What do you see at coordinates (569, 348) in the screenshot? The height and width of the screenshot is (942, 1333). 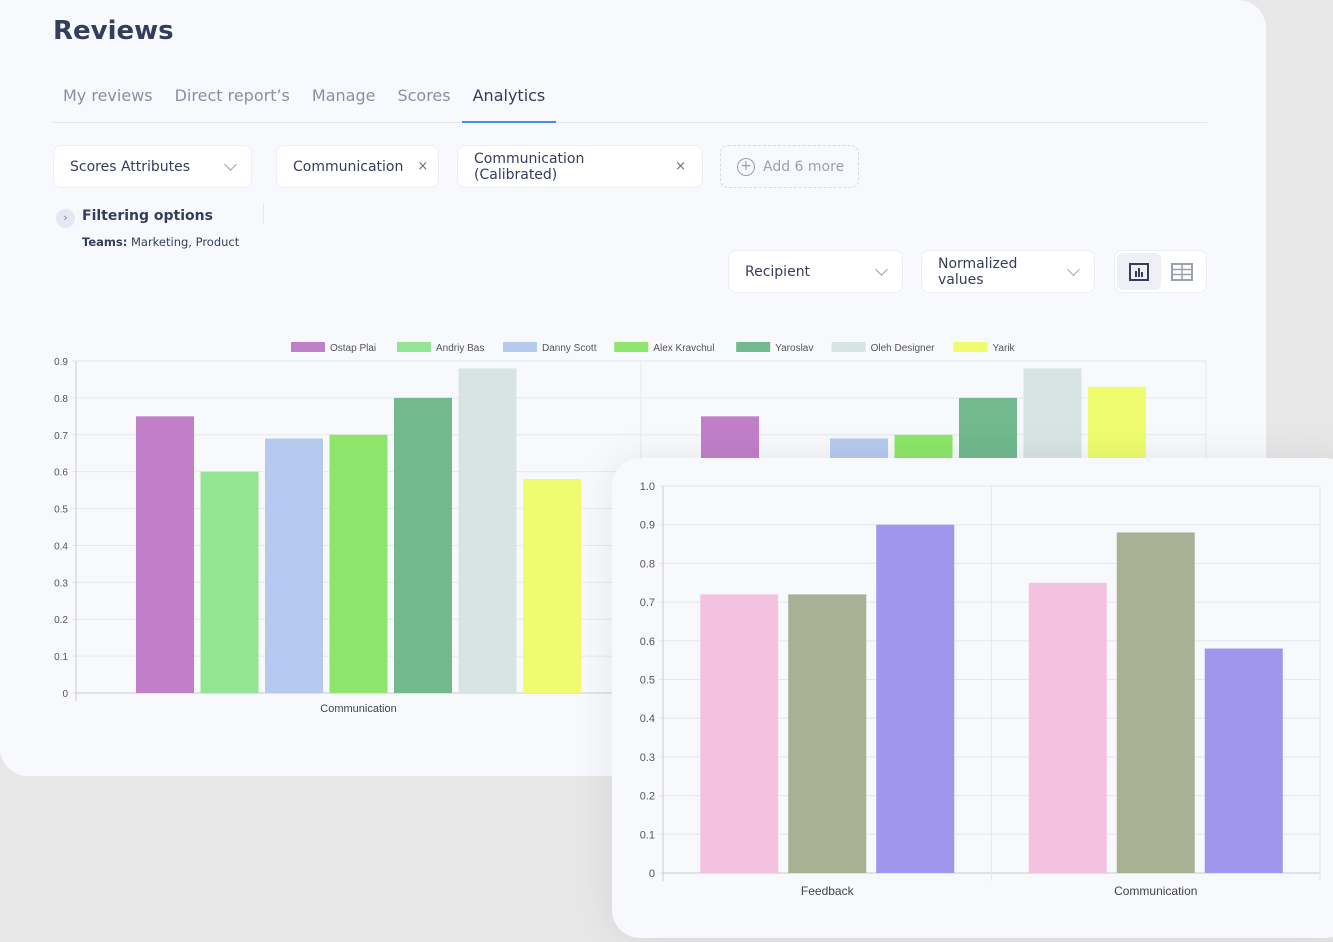 I see `legend-label: Danny Scott` at bounding box center [569, 348].